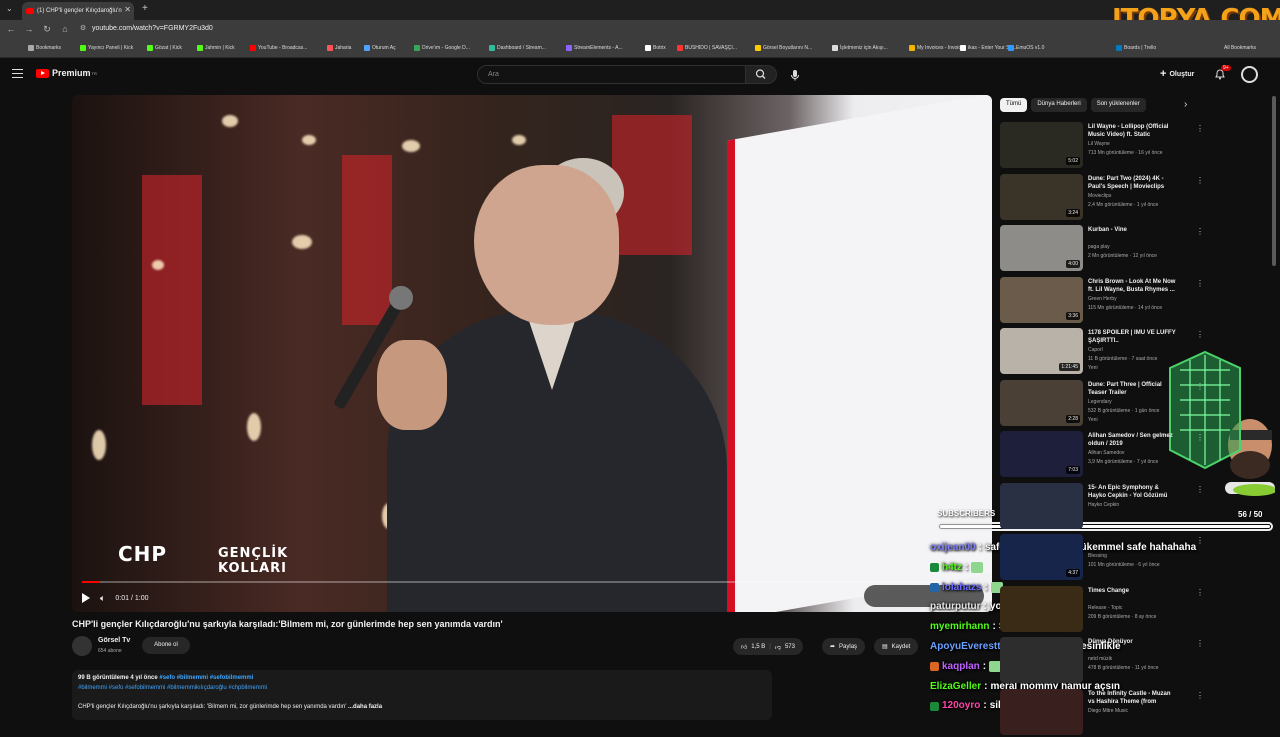 The height and width of the screenshot is (737, 1280). Describe the element at coordinates (114, 640) in the screenshot. I see `channel-name: Görsel Tv` at that location.